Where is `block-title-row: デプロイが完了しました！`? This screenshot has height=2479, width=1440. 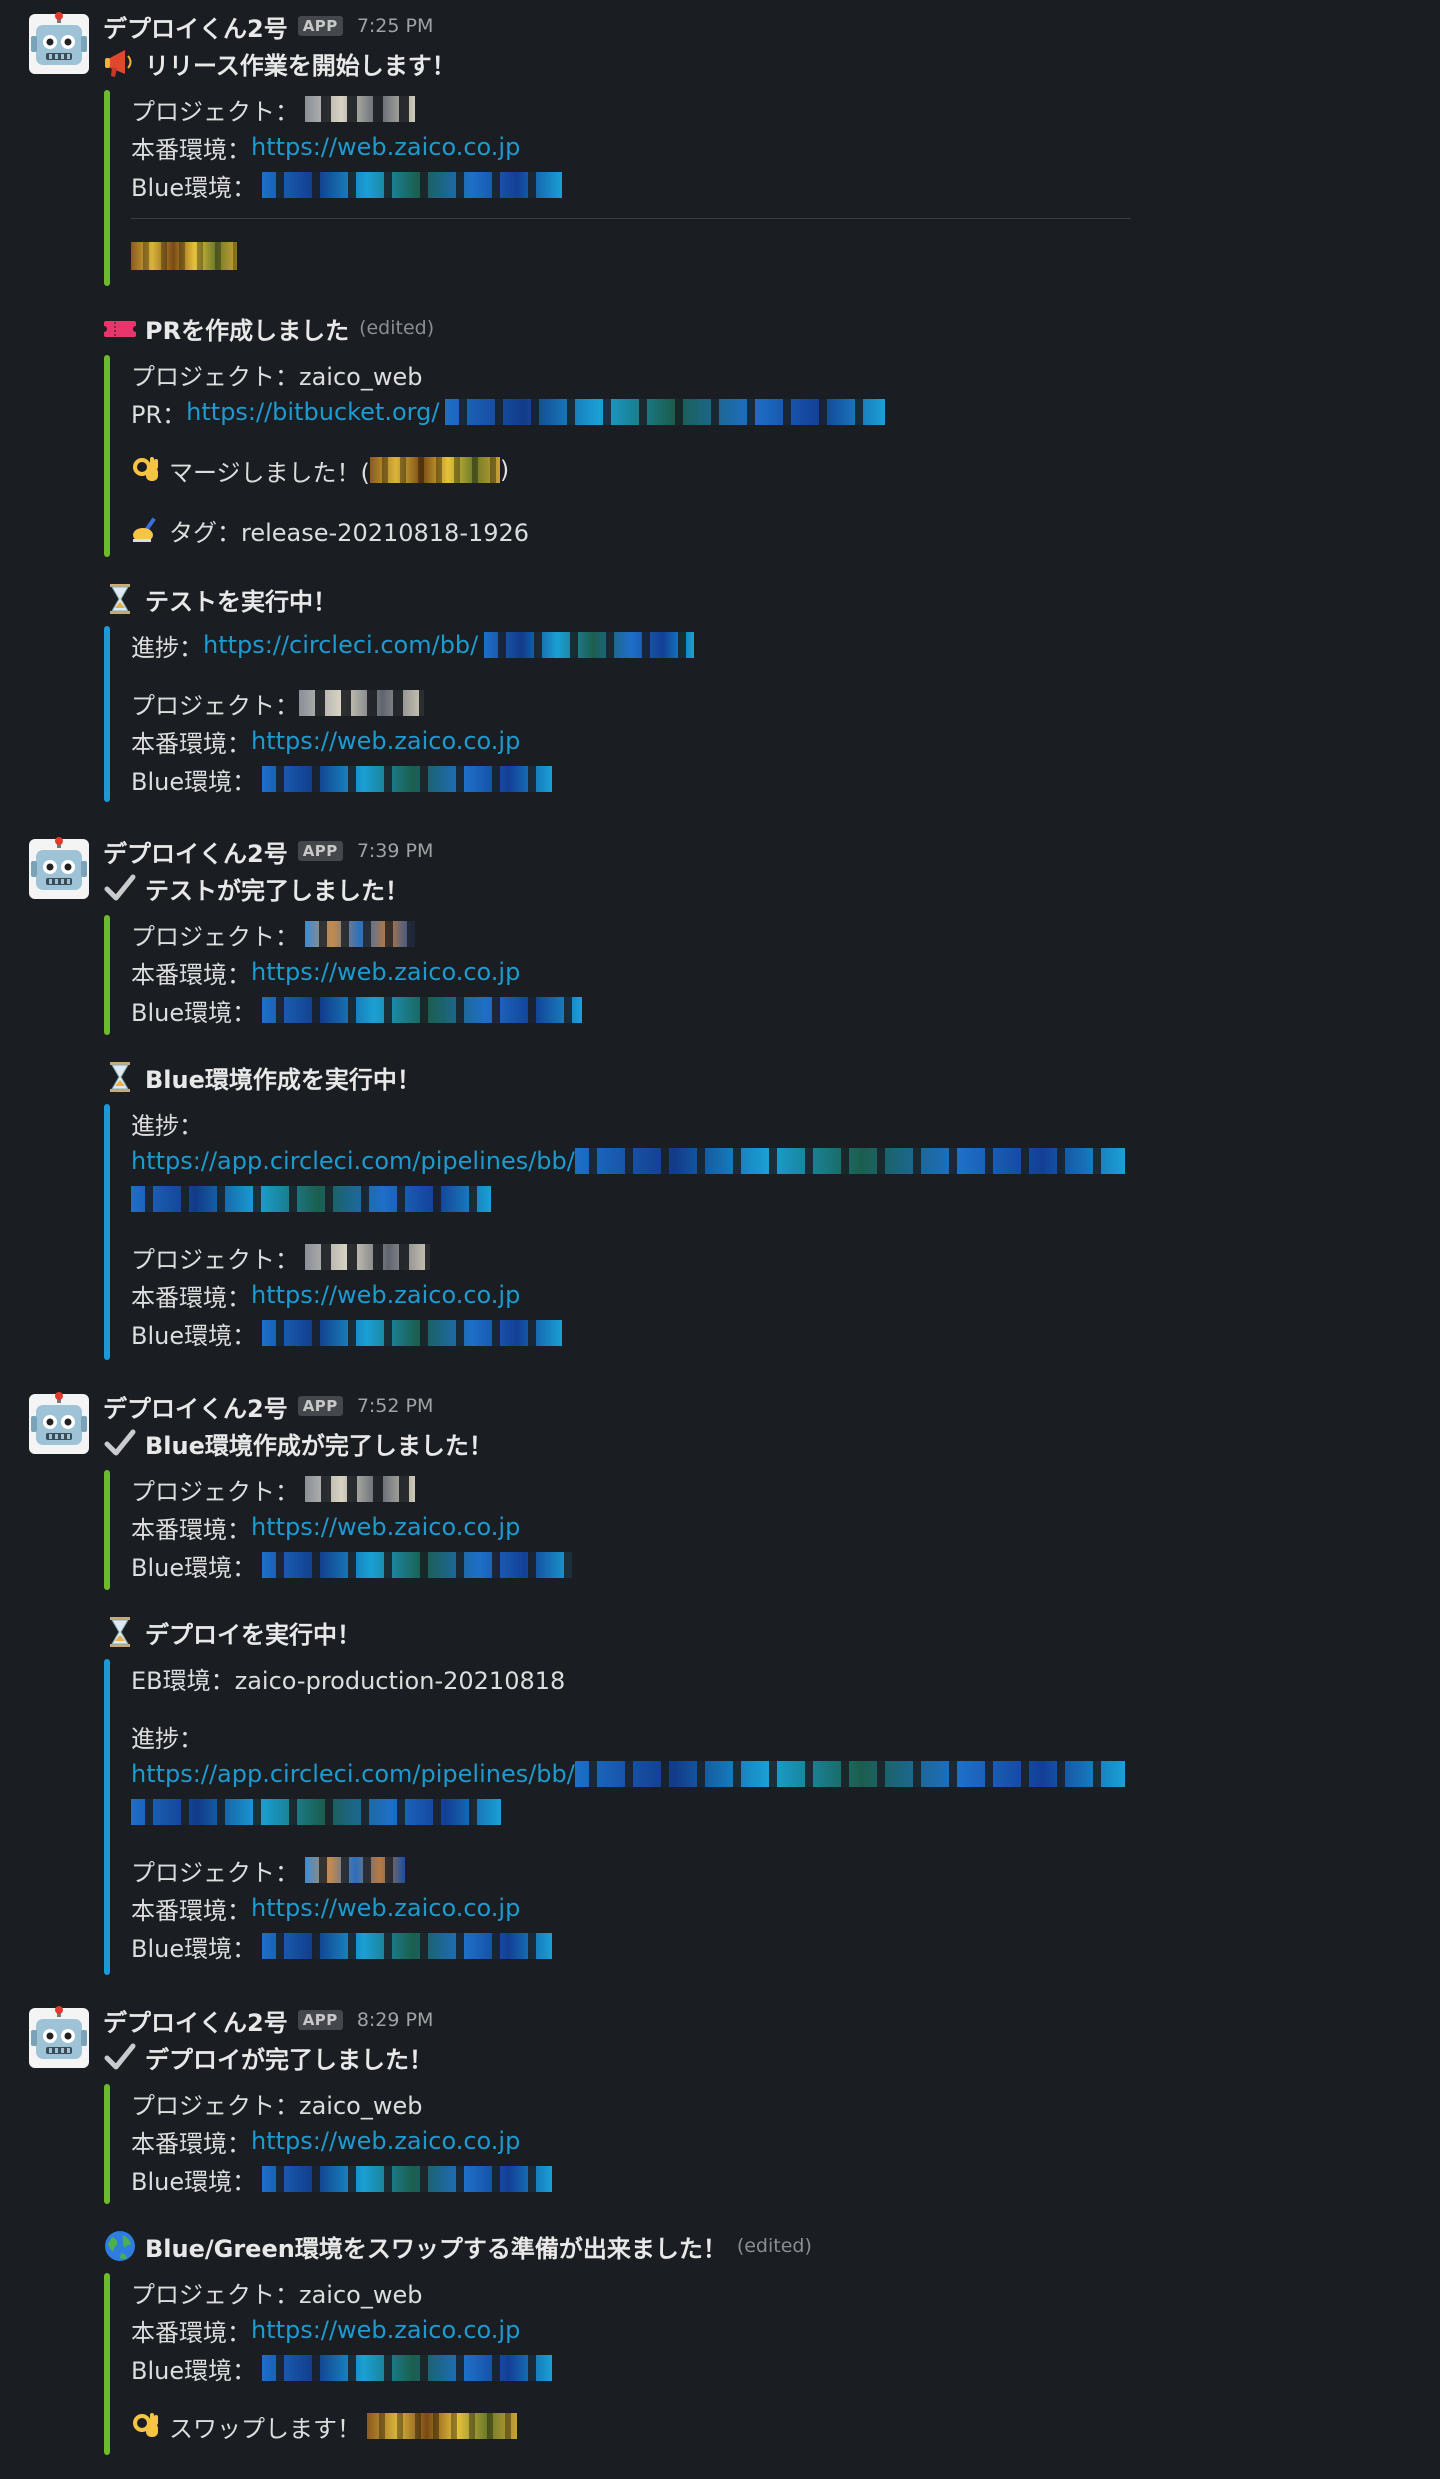 block-title-row: デプロイが完了しました！ is located at coordinates (268, 2057).